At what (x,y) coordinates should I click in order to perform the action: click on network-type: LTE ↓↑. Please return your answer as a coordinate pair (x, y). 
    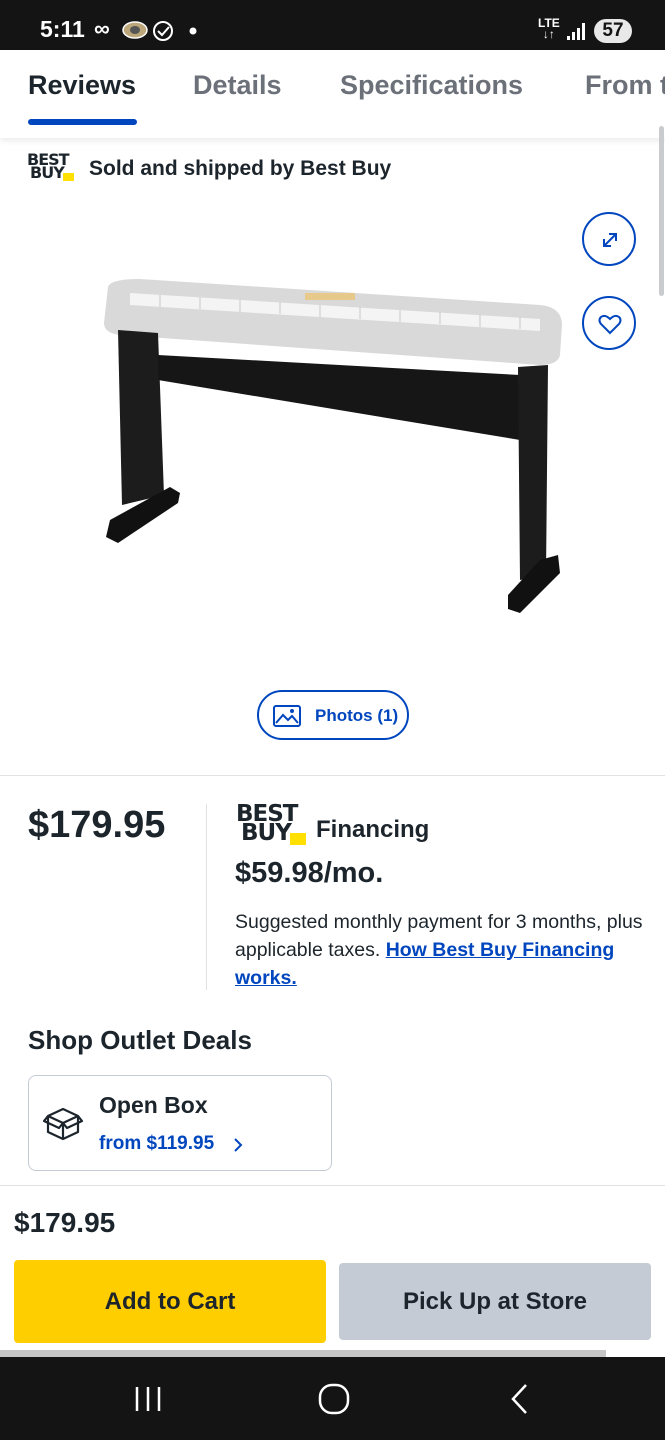
    Looking at the image, I should click on (549, 28).